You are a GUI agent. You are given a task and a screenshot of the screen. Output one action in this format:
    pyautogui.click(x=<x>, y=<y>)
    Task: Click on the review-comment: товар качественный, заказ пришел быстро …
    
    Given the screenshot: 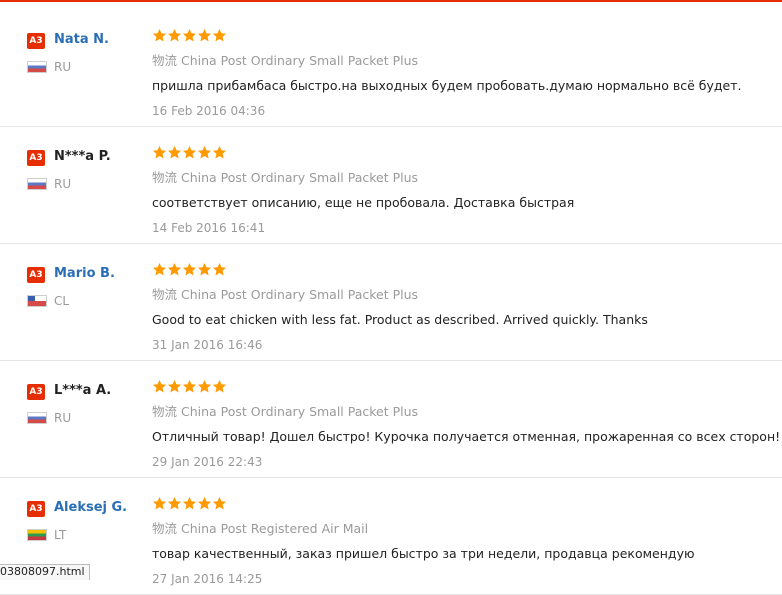 What is the action you would take?
    pyautogui.click(x=423, y=553)
    